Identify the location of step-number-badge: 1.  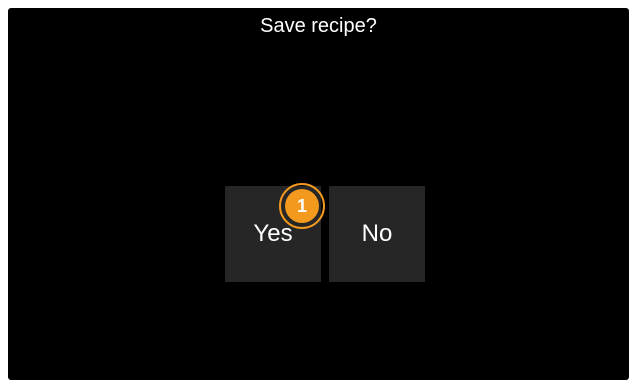
(302, 206).